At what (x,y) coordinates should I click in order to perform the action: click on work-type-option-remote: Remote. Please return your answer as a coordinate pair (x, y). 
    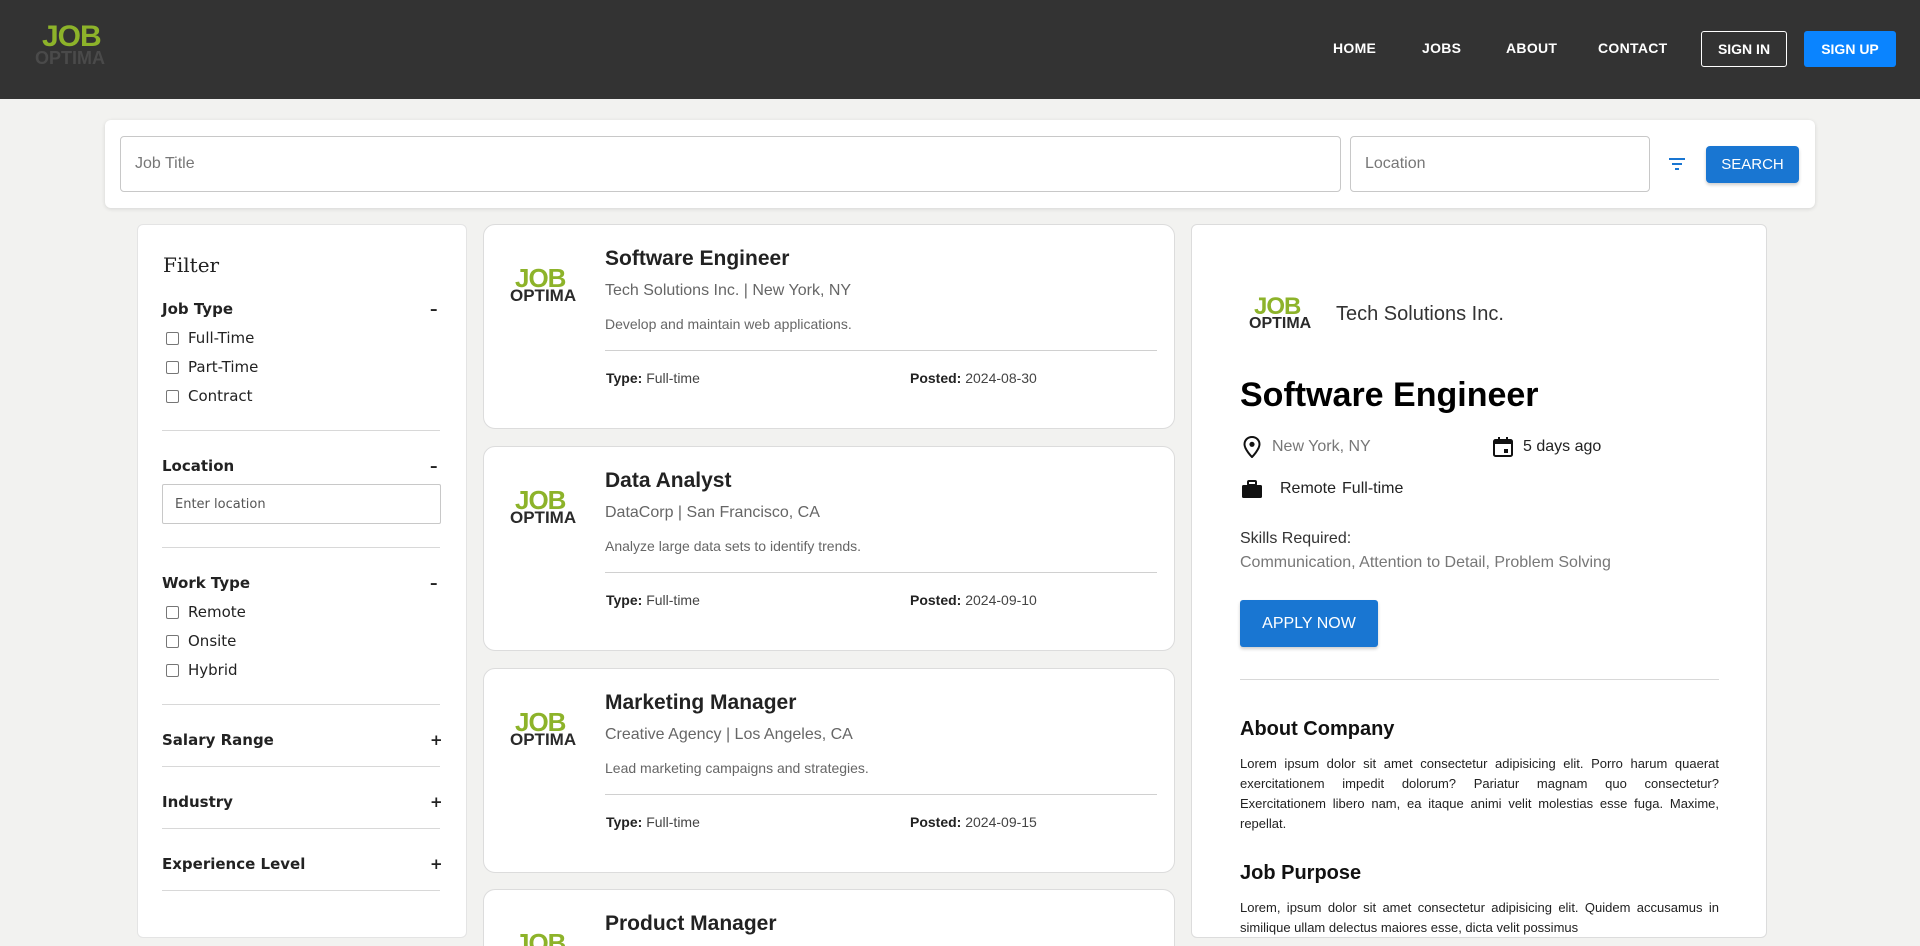
    Looking at the image, I should click on (206, 612).